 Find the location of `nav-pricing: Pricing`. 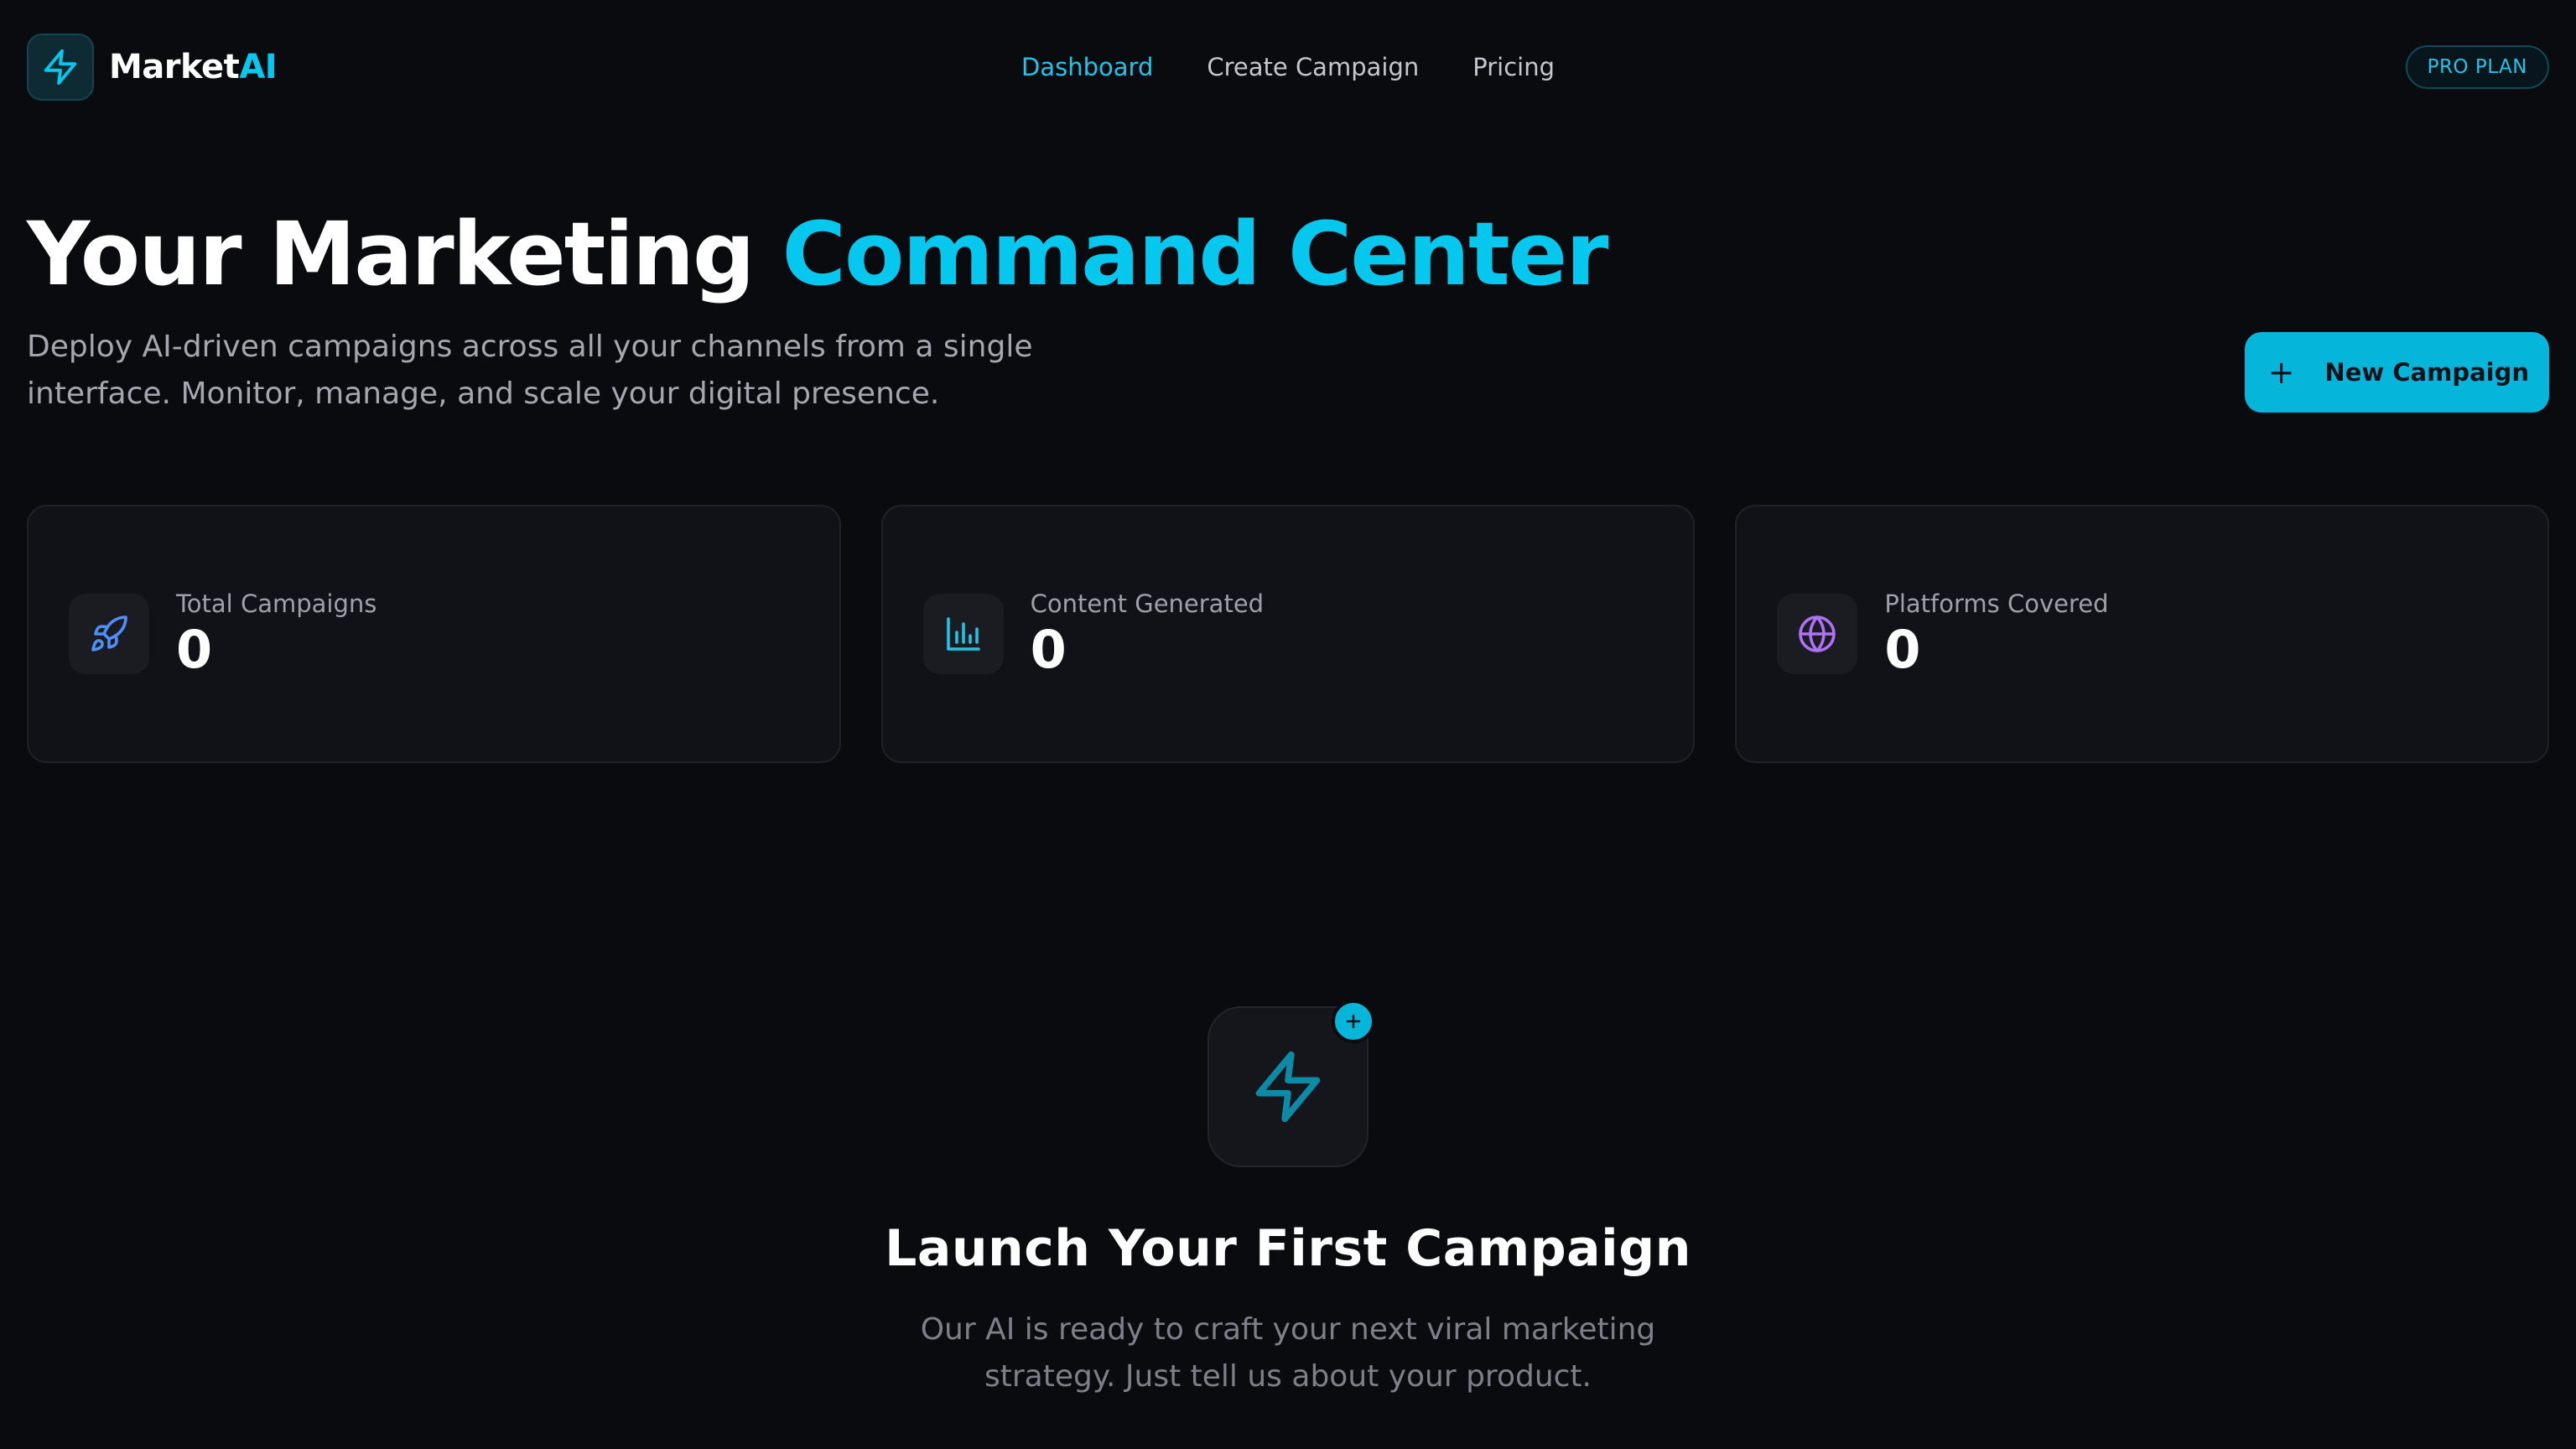

nav-pricing: Pricing is located at coordinates (1513, 67).